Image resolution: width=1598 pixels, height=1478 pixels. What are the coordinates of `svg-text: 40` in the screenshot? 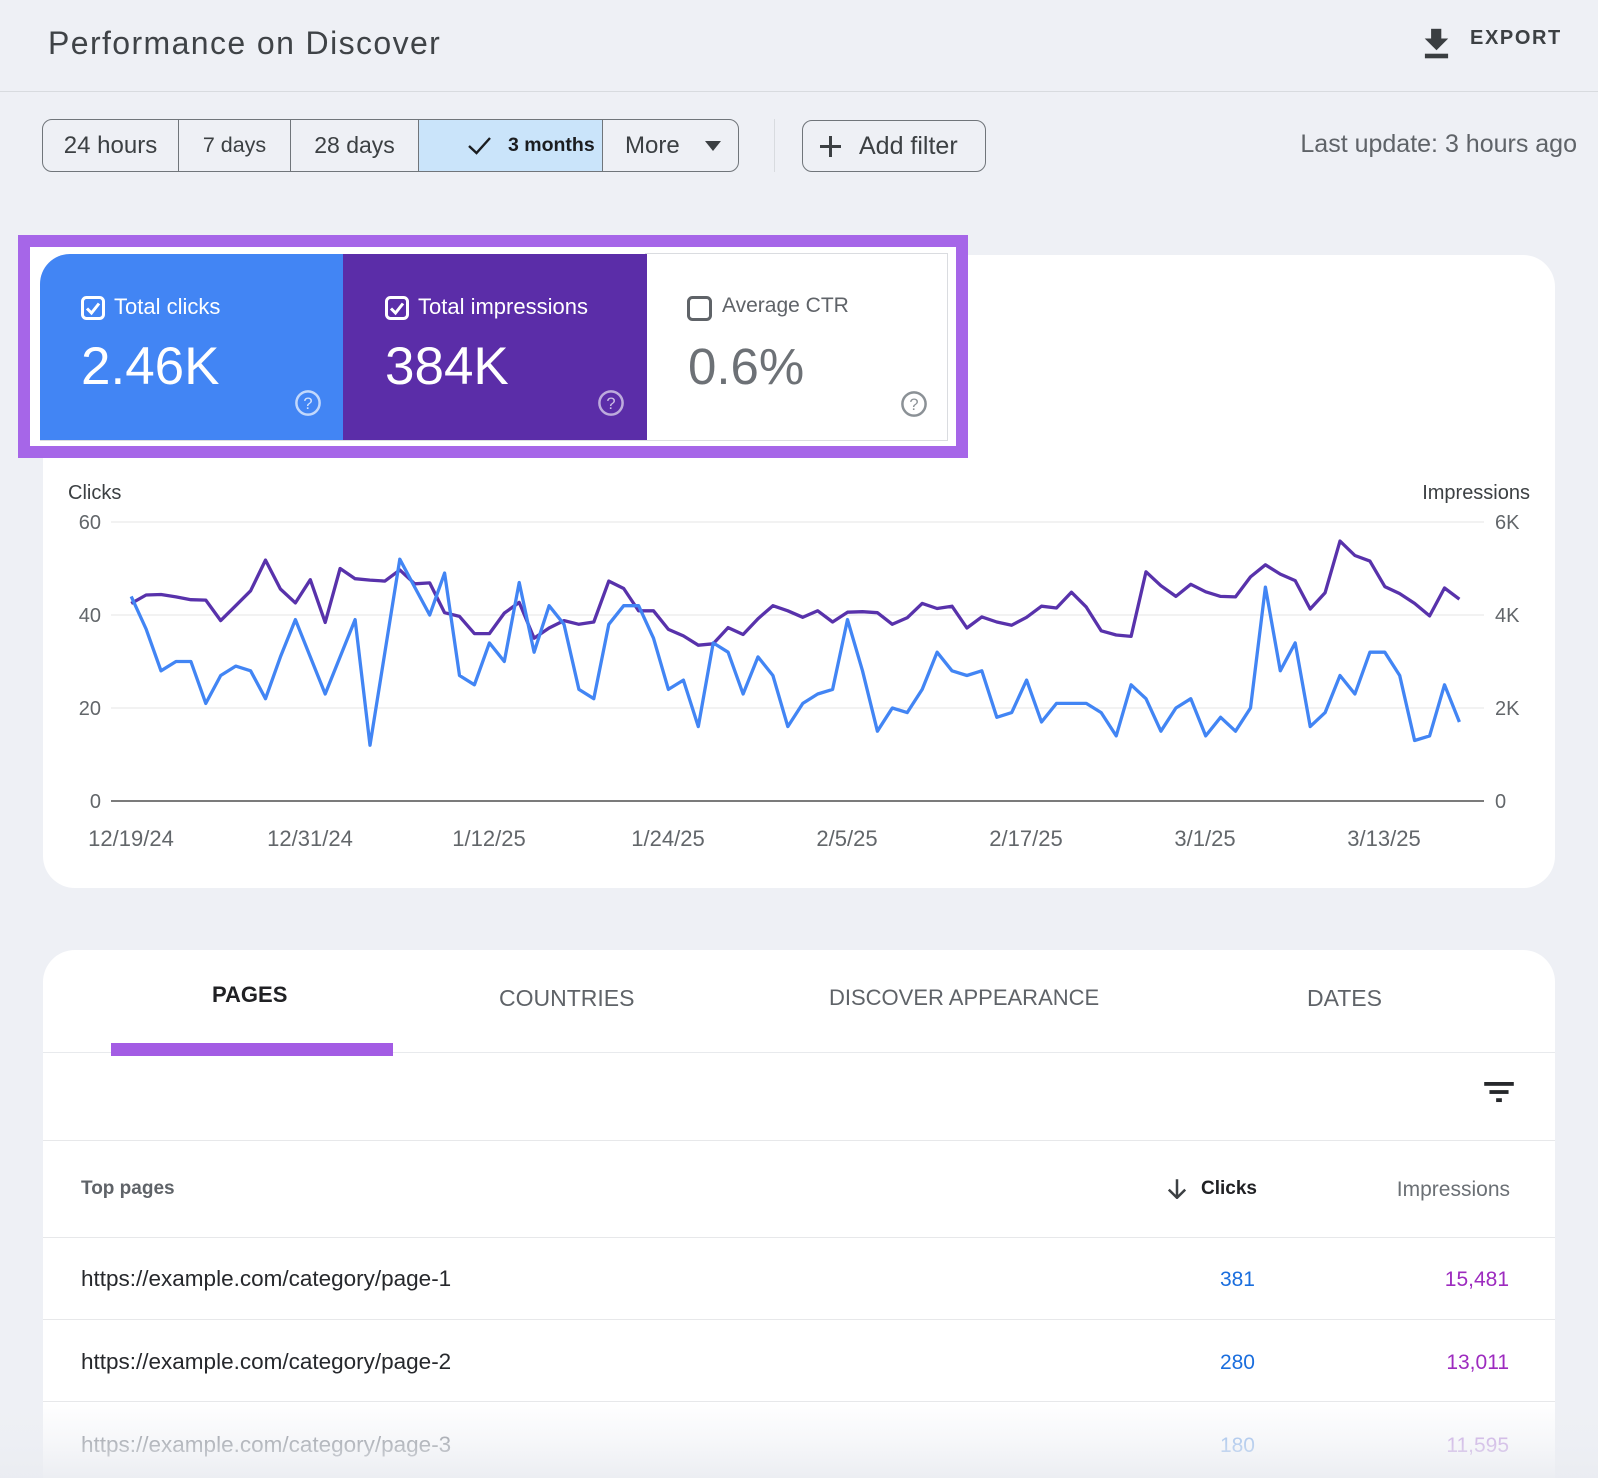 It's located at (90, 616).